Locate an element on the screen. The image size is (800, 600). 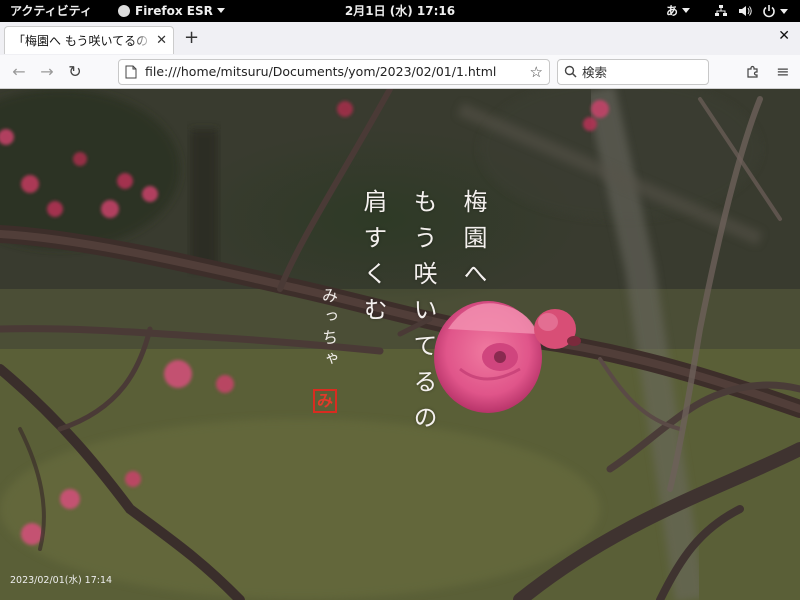
poem-author: みっちゃ is located at coordinates (328, 329).